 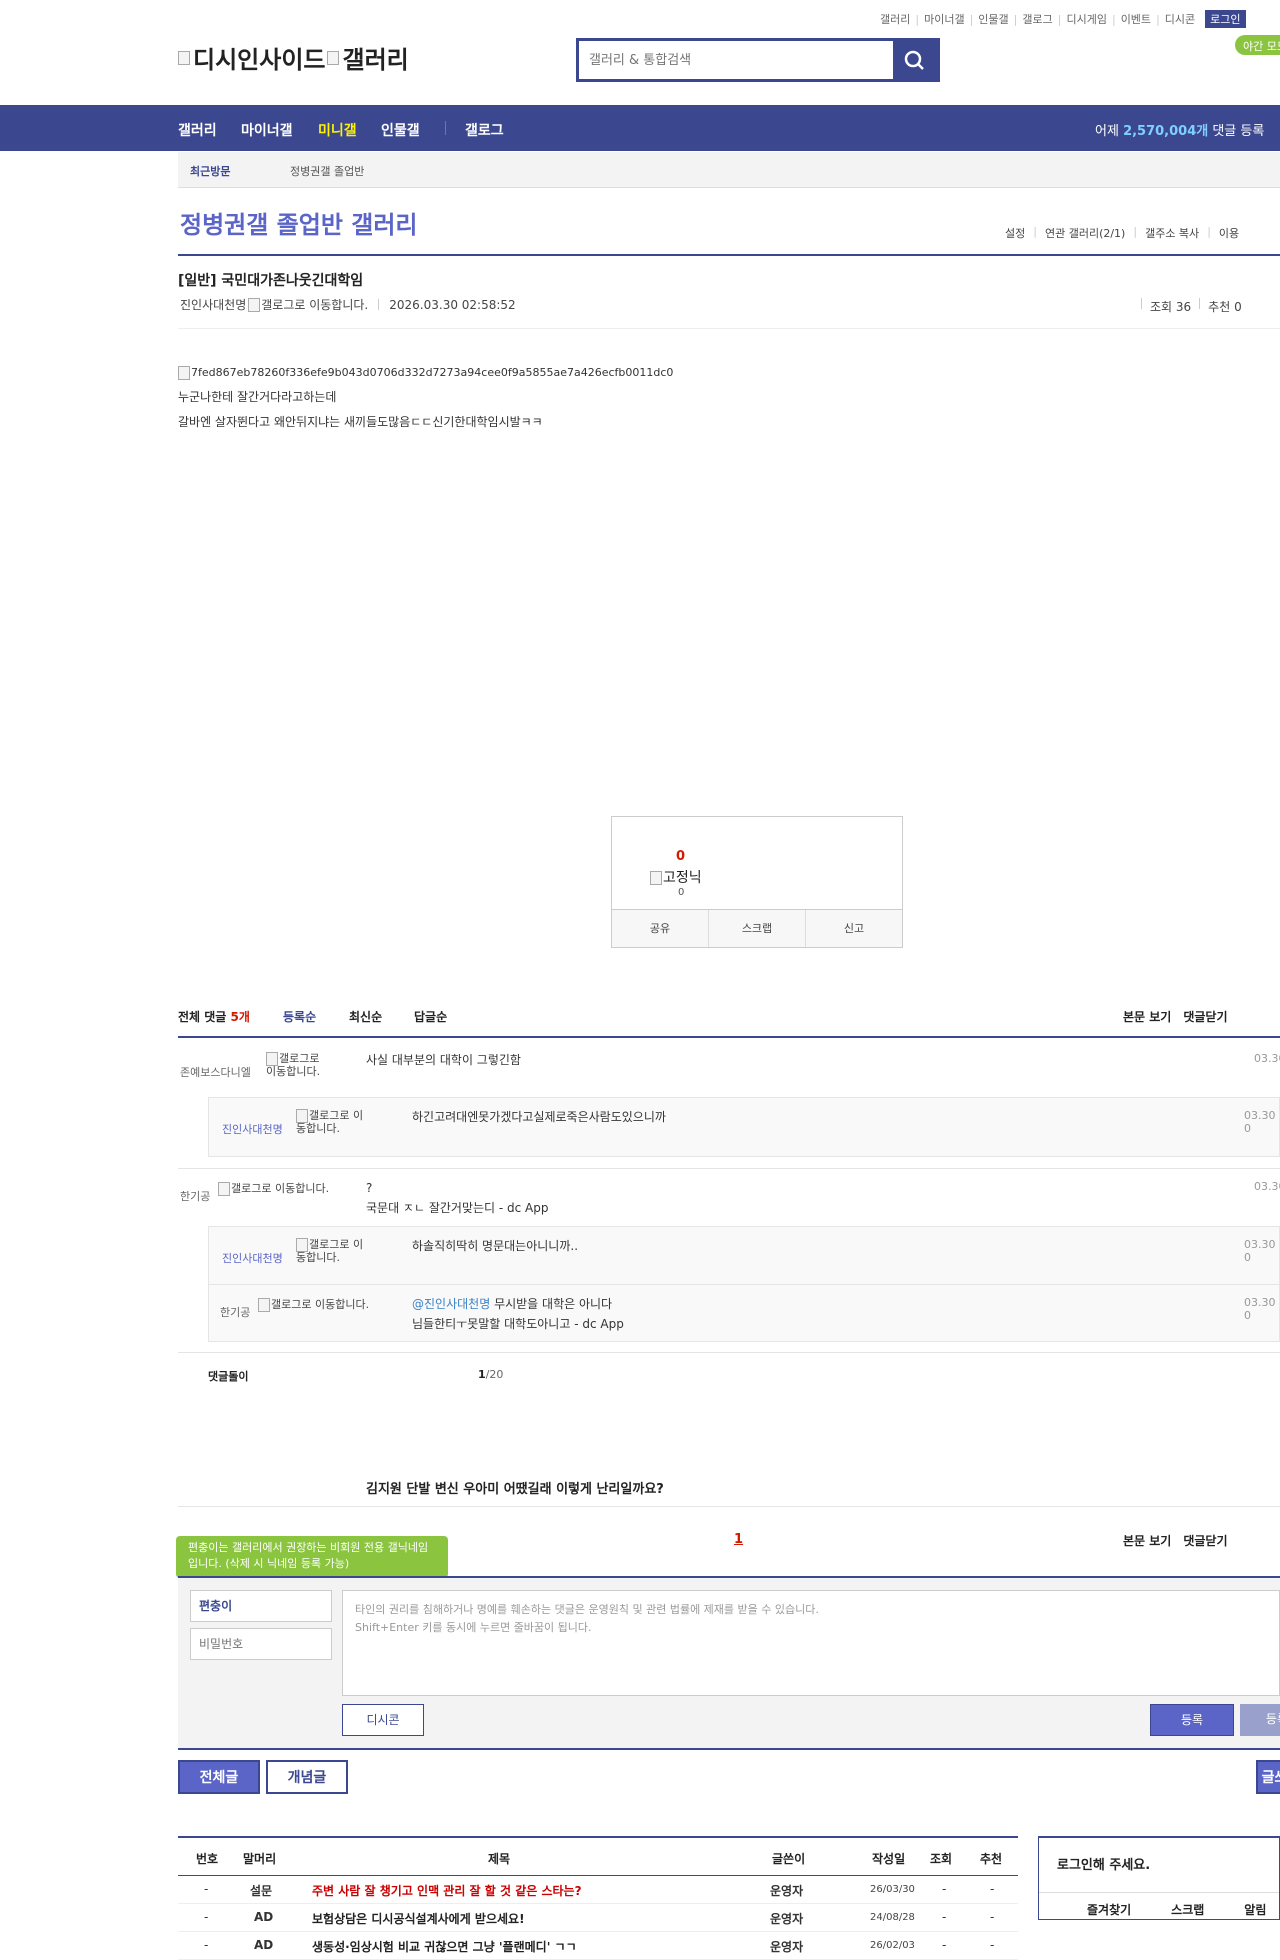 What do you see at coordinates (271, 281) in the screenshot?
I see `post-title: [일반] 국민대가존나웃긴대학임` at bounding box center [271, 281].